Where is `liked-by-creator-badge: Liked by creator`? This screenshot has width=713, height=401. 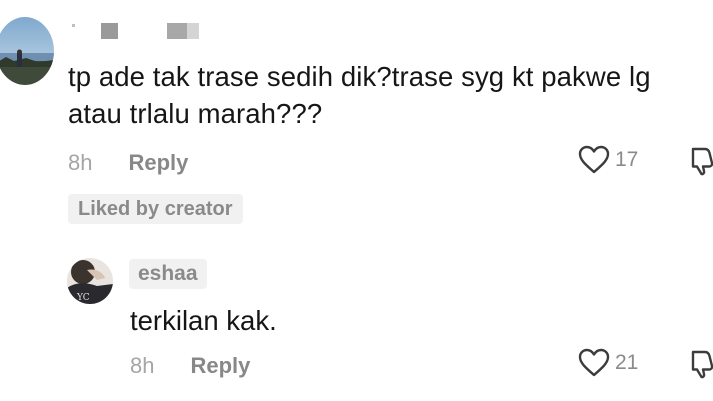
liked-by-creator-badge: Liked by creator is located at coordinates (155, 209).